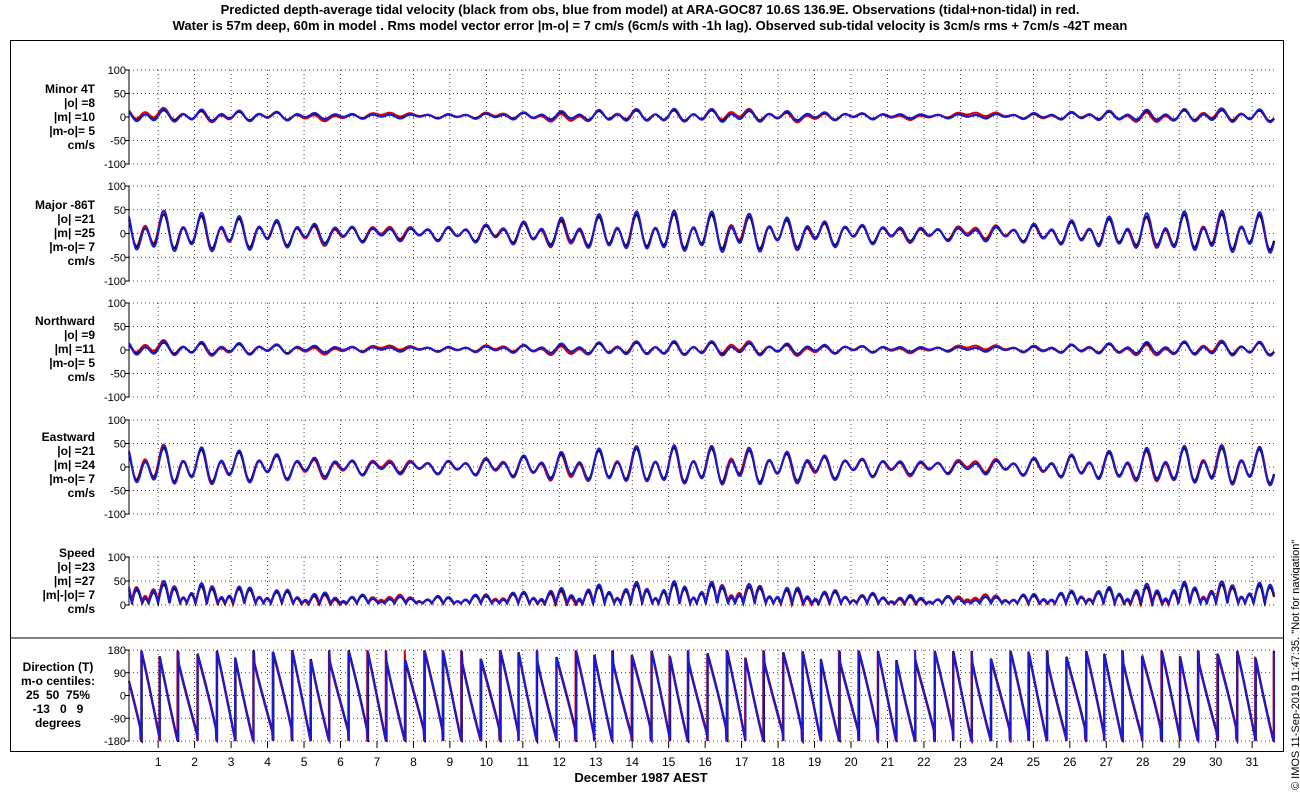 This screenshot has height=800, width=1300. Describe the element at coordinates (194, 762) in the screenshot. I see `x-tick-label: 2` at that location.